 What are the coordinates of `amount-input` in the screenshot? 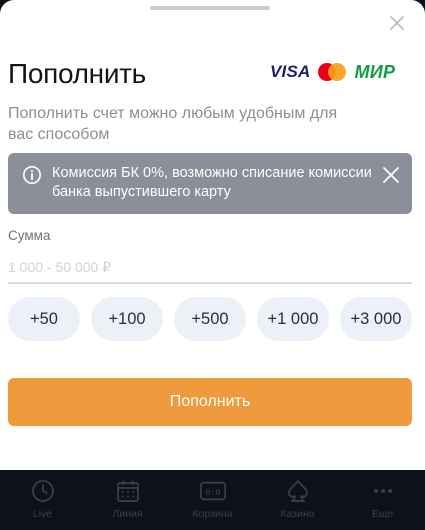 It's located at (210, 268).